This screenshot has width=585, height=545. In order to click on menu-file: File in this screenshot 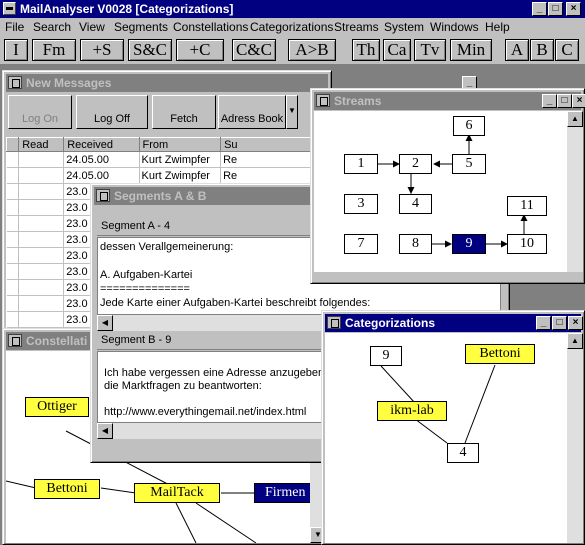, I will do `click(14, 27)`.